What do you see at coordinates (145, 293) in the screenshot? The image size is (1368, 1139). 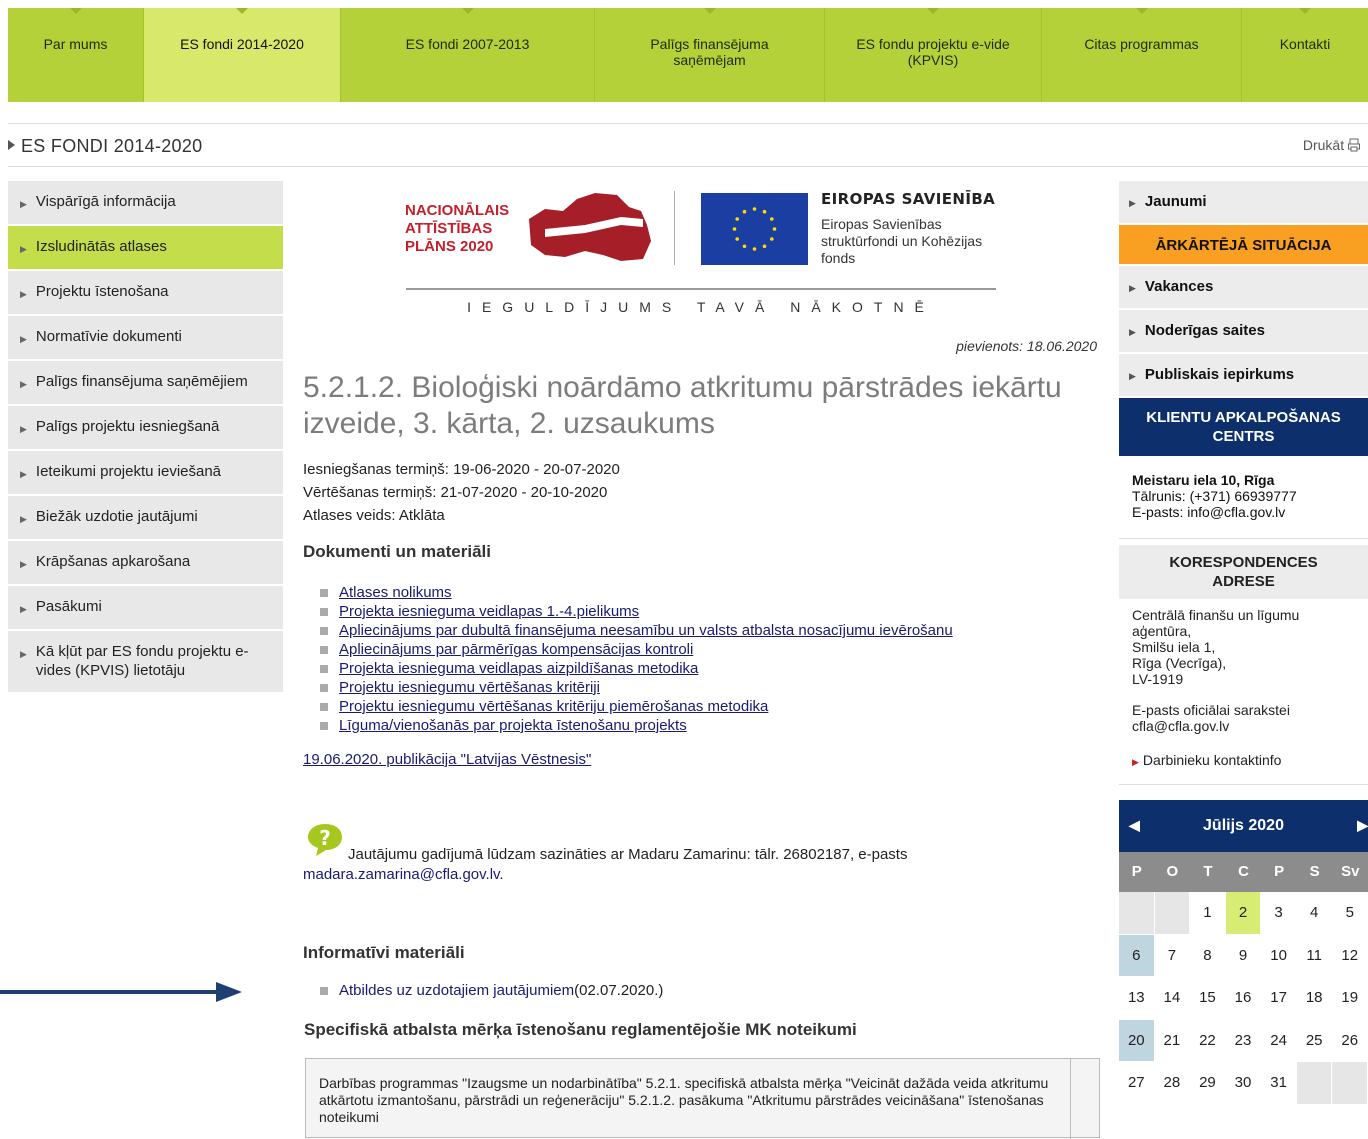 I see `left-menu-item: ▶ Projektu īstenošana` at bounding box center [145, 293].